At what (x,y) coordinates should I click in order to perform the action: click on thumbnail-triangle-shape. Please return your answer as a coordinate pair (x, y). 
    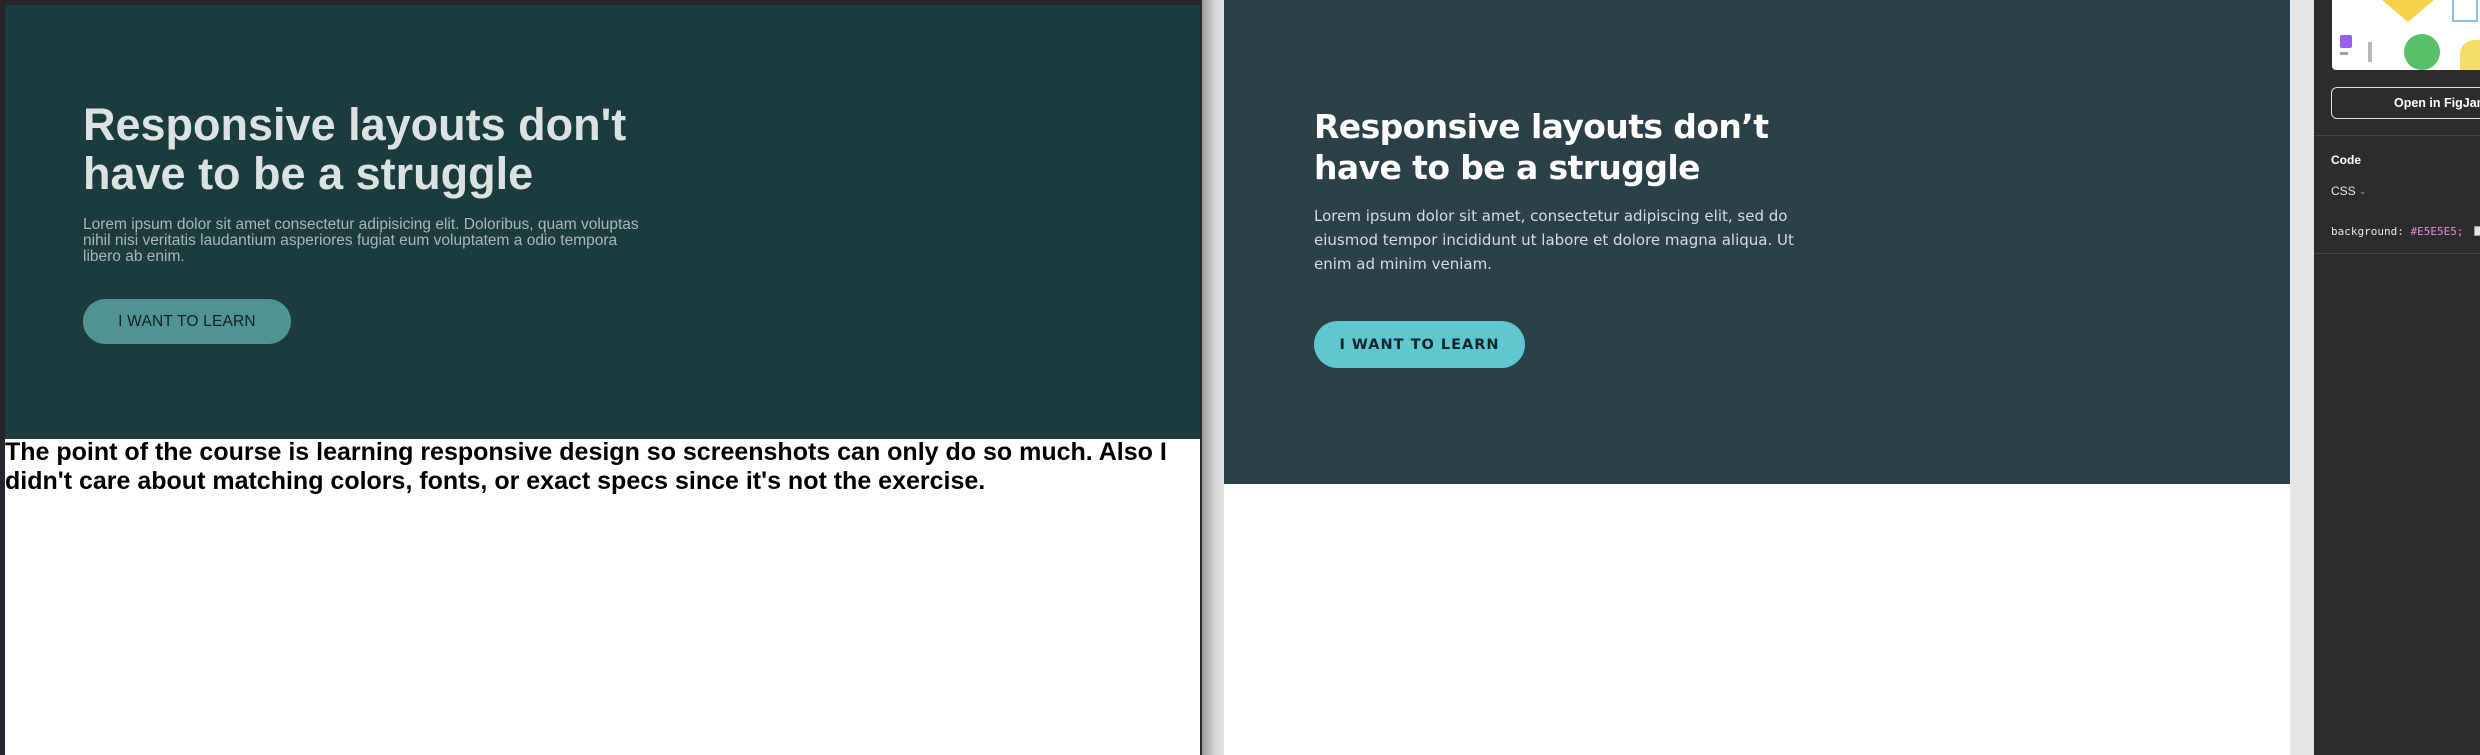
    Looking at the image, I should click on (2408, 11).